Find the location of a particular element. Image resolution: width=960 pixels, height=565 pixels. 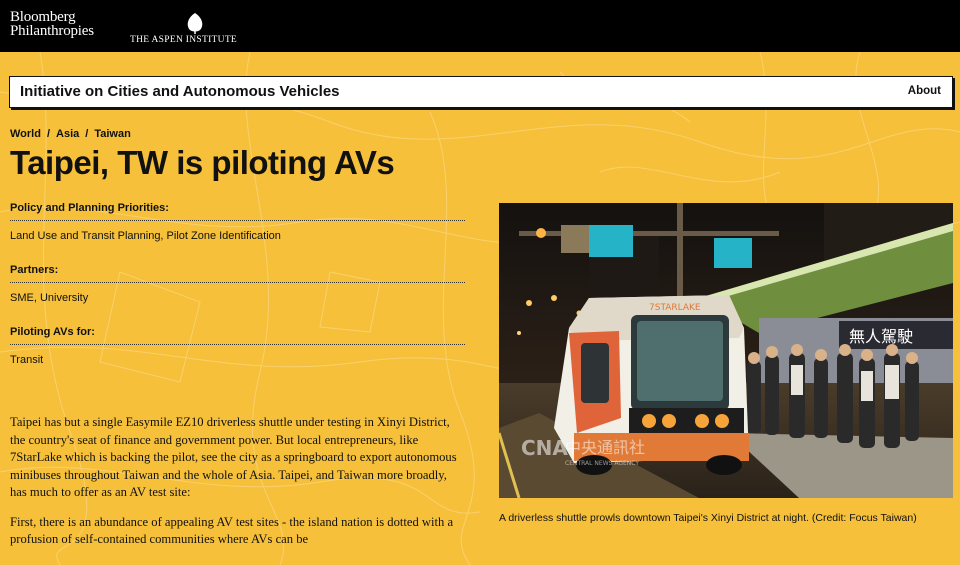

partners-value: SME, University is located at coordinates (49, 298).